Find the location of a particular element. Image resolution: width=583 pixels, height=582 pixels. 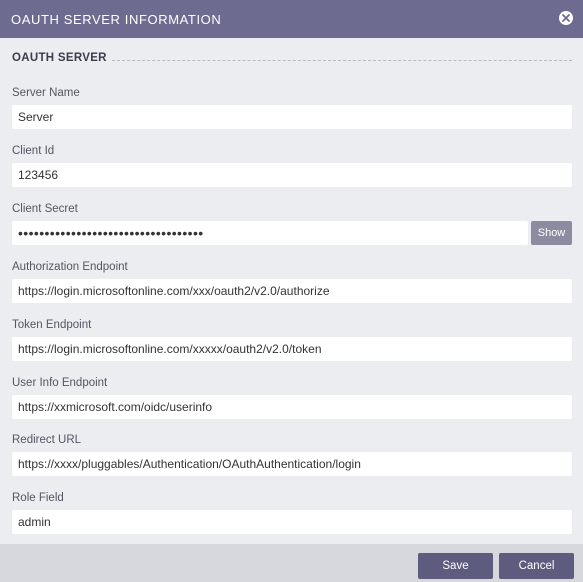

client-id-input is located at coordinates (292, 175).